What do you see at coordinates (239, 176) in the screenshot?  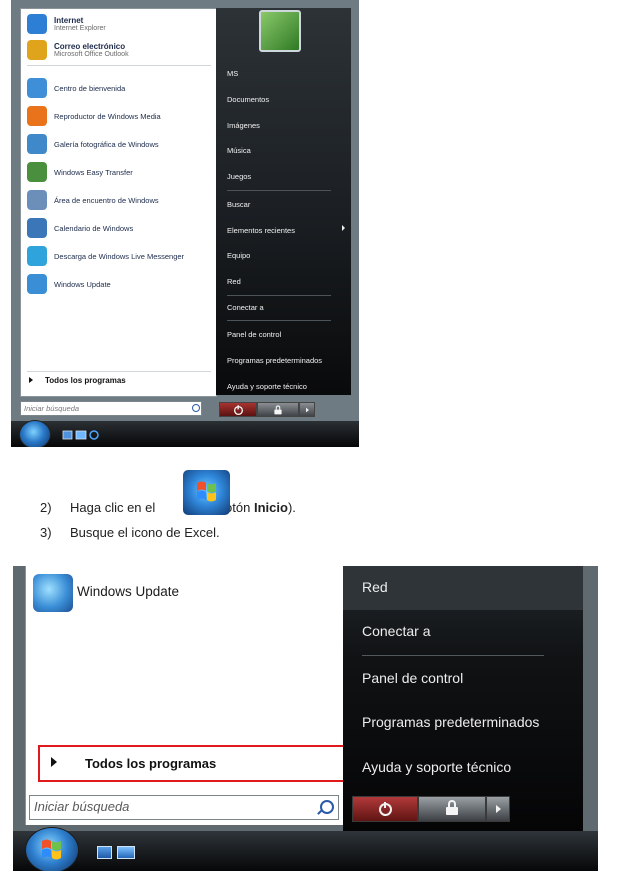 I see `right-item-games: Juegos` at bounding box center [239, 176].